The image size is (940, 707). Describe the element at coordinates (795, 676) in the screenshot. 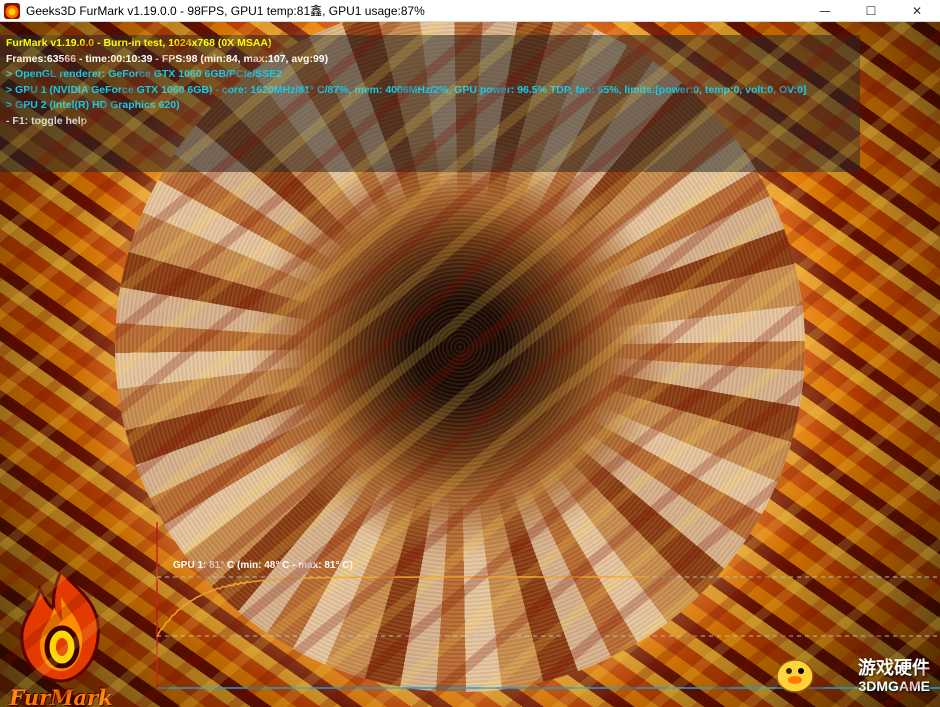

I see `duck-mascot-icon` at that location.